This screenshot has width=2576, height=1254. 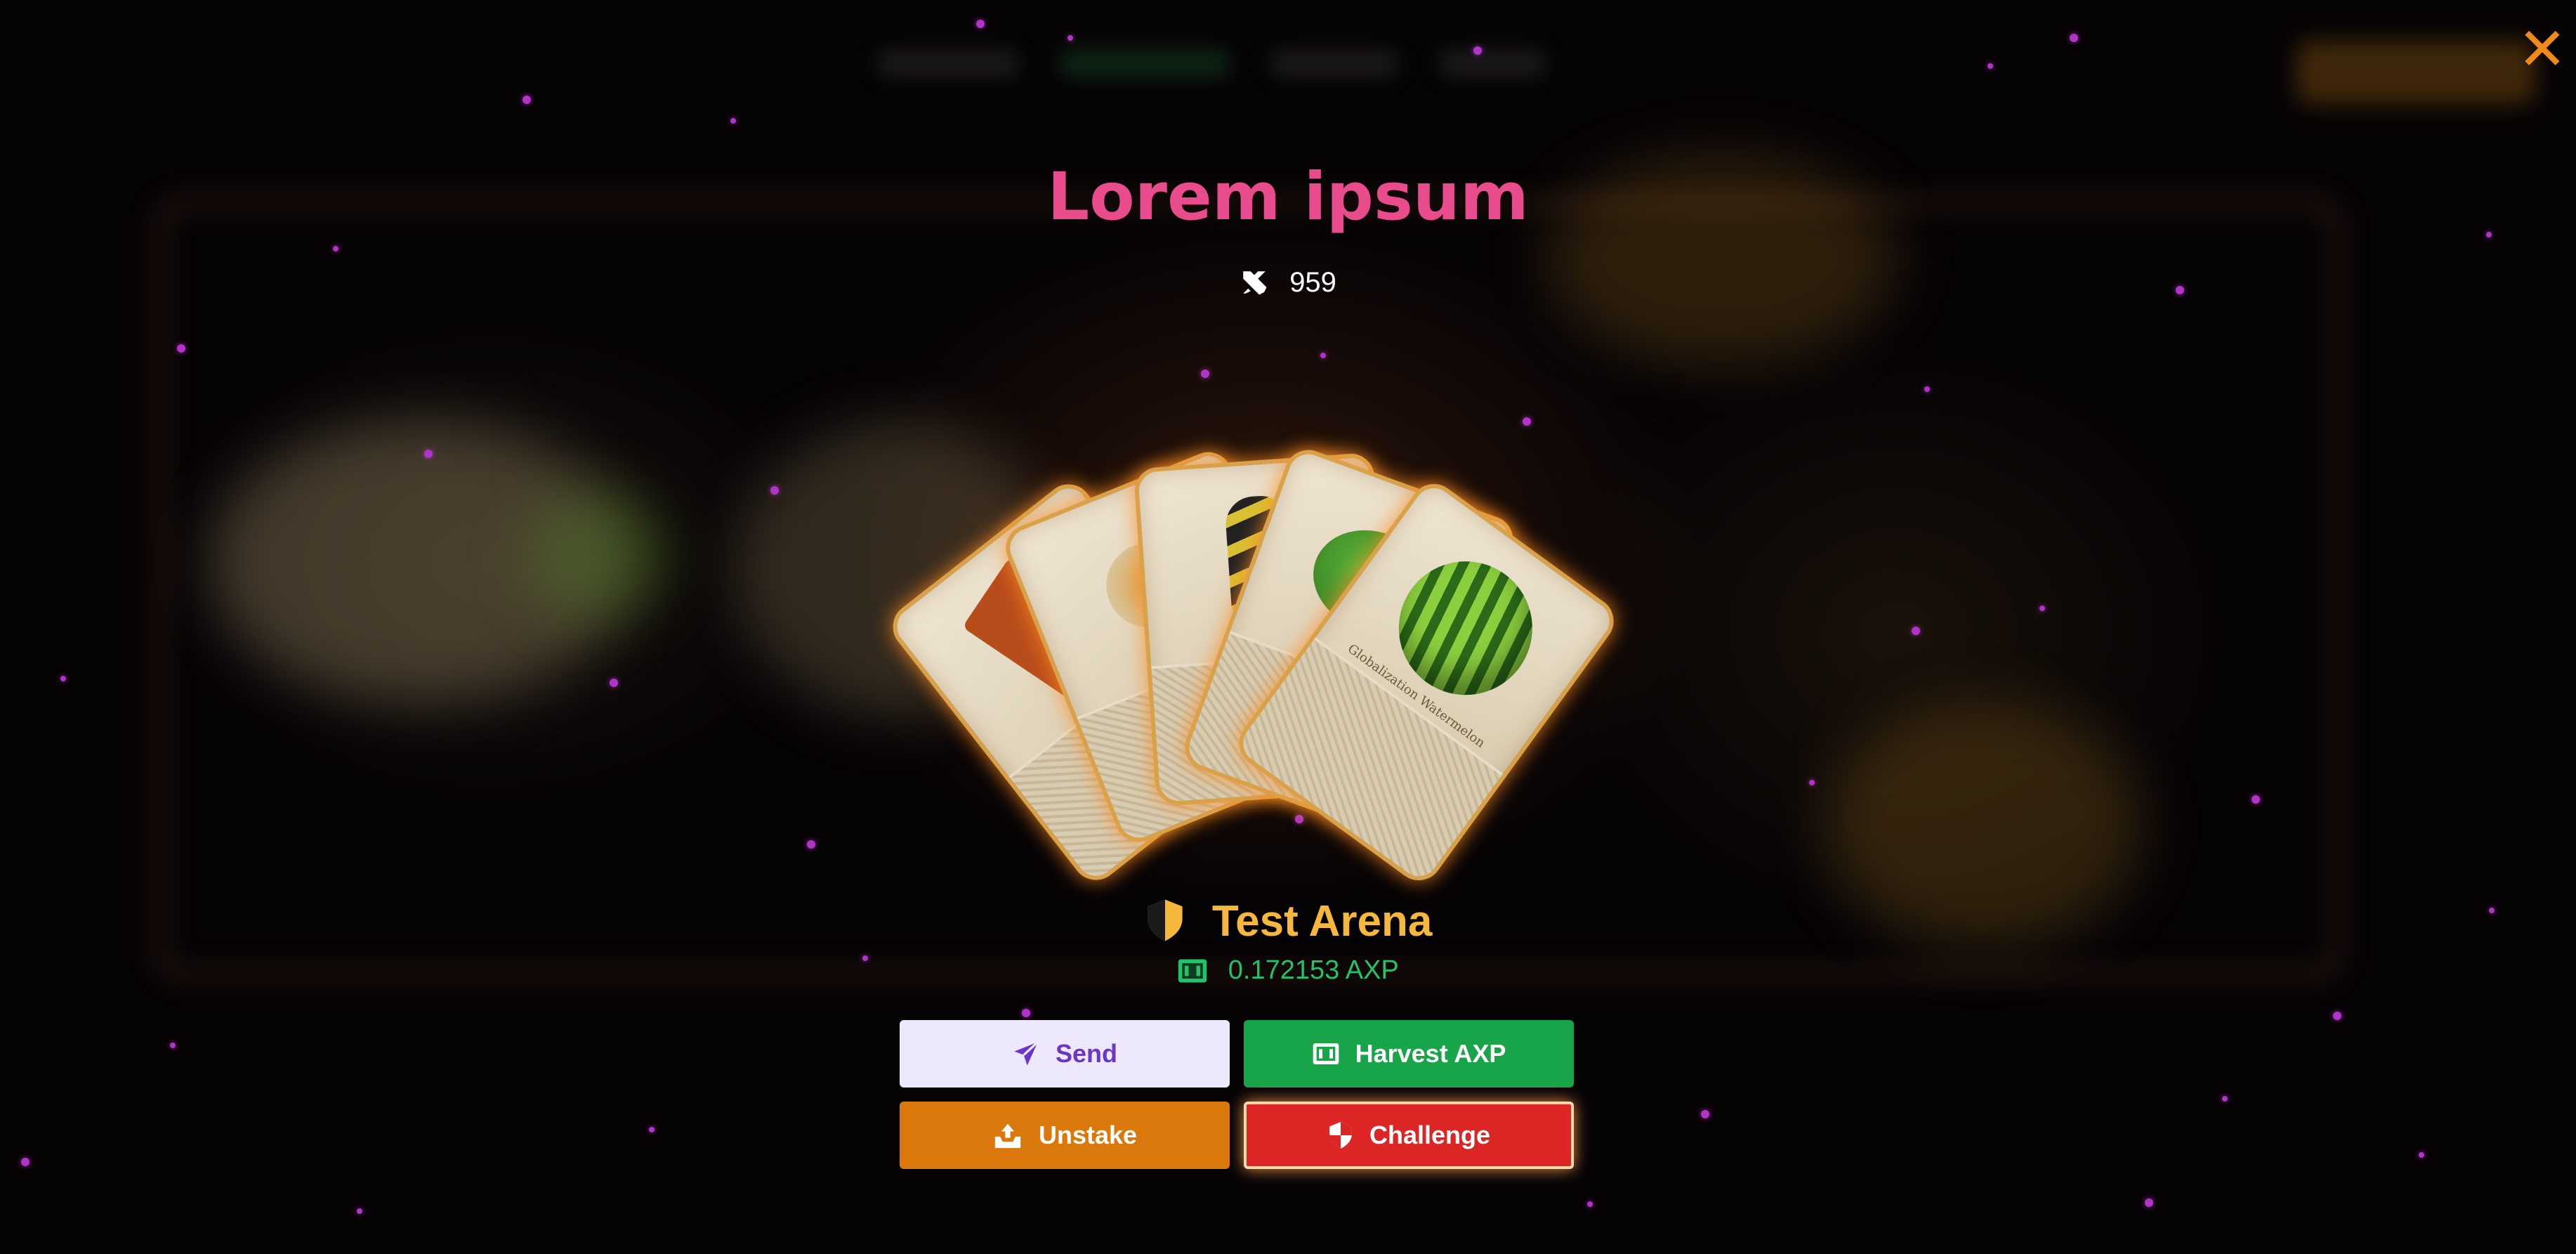 I want to click on arena-name: Test Arena, so click(x=1322, y=921).